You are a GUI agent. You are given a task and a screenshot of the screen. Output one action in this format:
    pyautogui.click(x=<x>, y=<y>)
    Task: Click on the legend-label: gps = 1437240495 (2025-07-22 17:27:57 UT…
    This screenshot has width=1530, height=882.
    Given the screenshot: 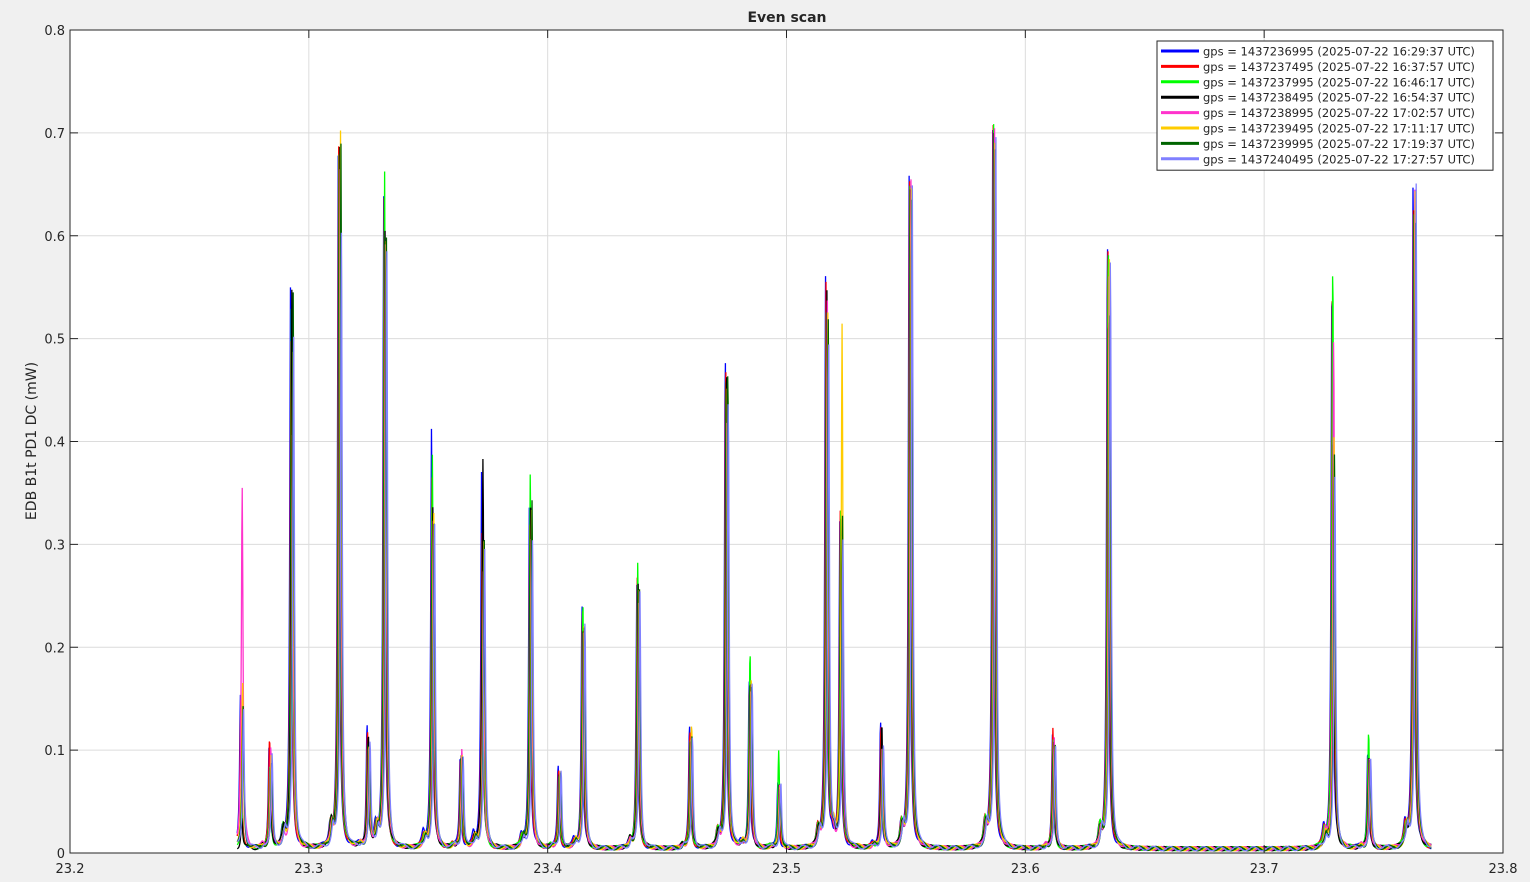 What is the action you would take?
    pyautogui.click(x=1339, y=159)
    